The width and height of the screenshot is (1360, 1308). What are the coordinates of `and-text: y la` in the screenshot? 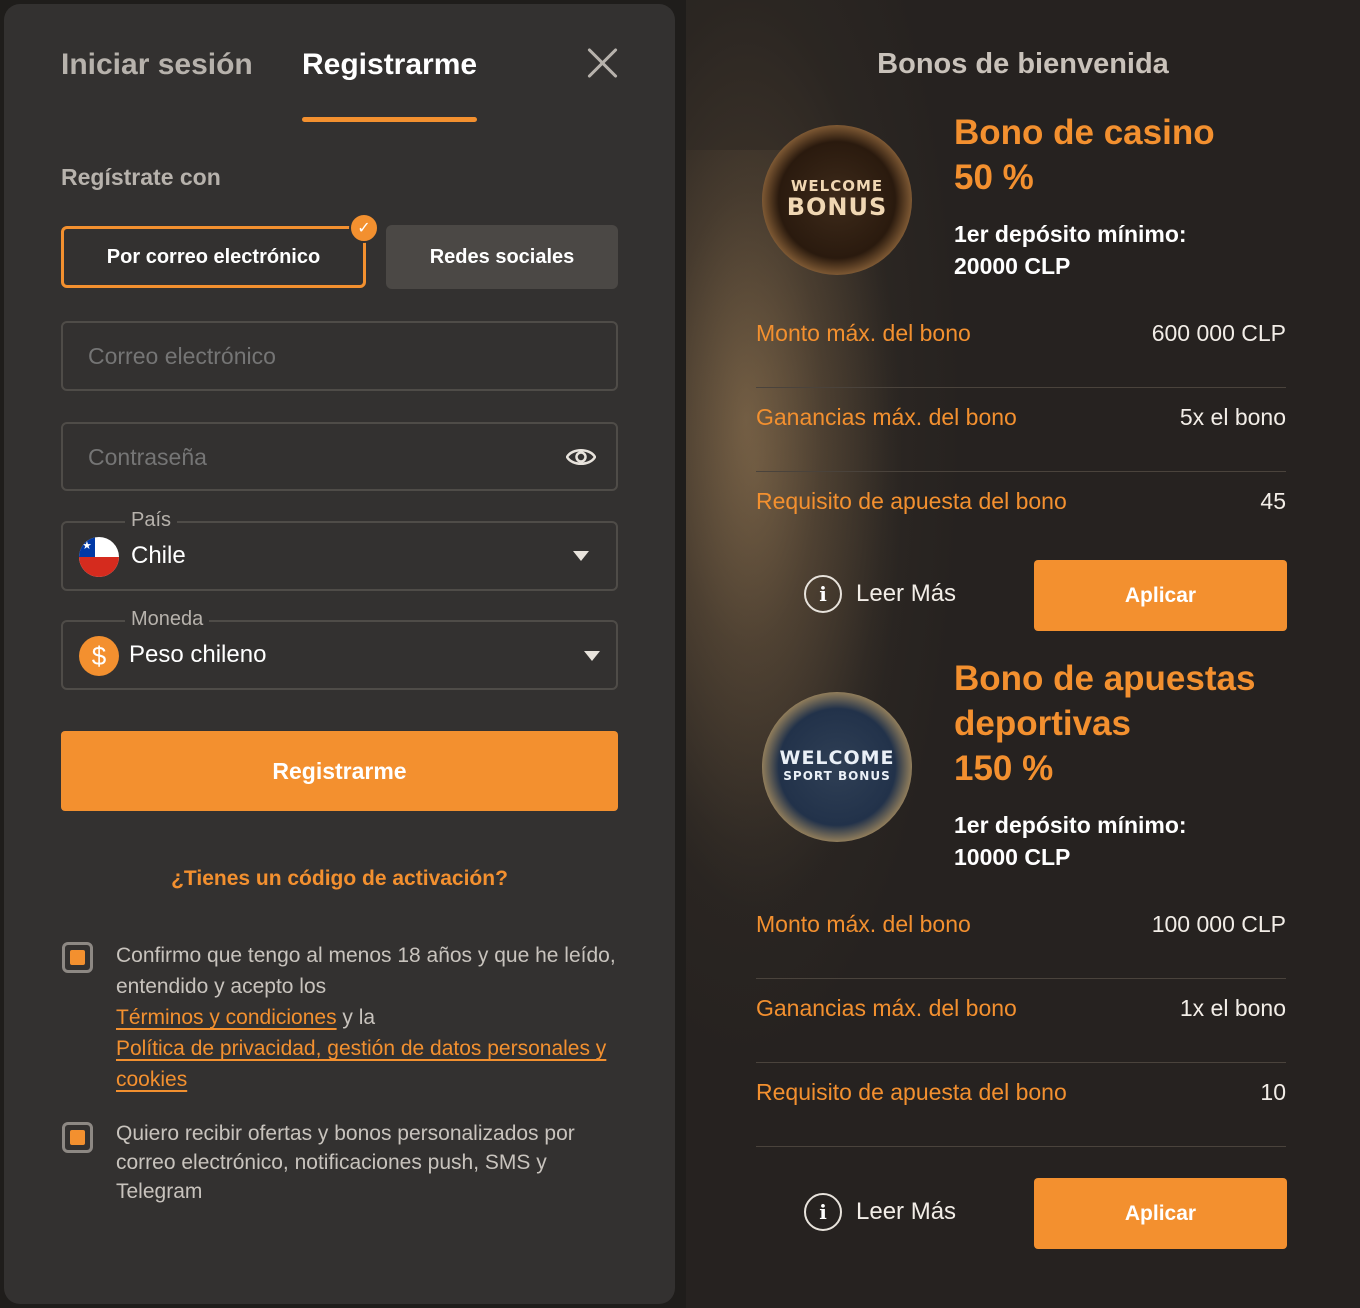 It's located at (356, 1017).